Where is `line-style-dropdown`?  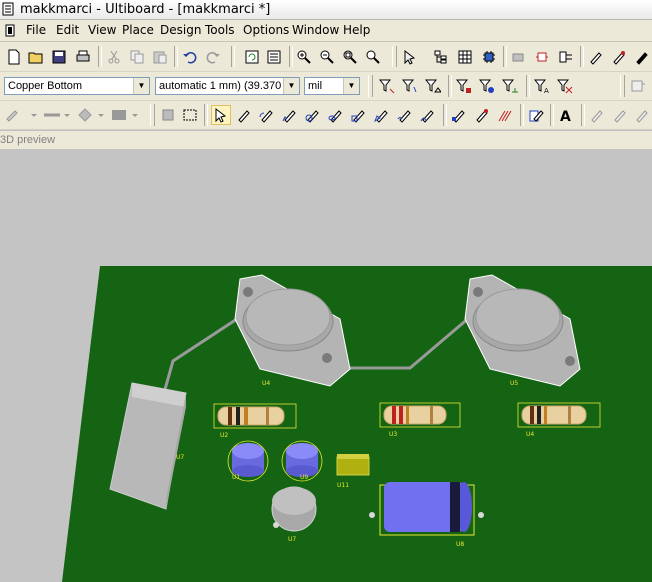 line-style-dropdown is located at coordinates (21, 115).